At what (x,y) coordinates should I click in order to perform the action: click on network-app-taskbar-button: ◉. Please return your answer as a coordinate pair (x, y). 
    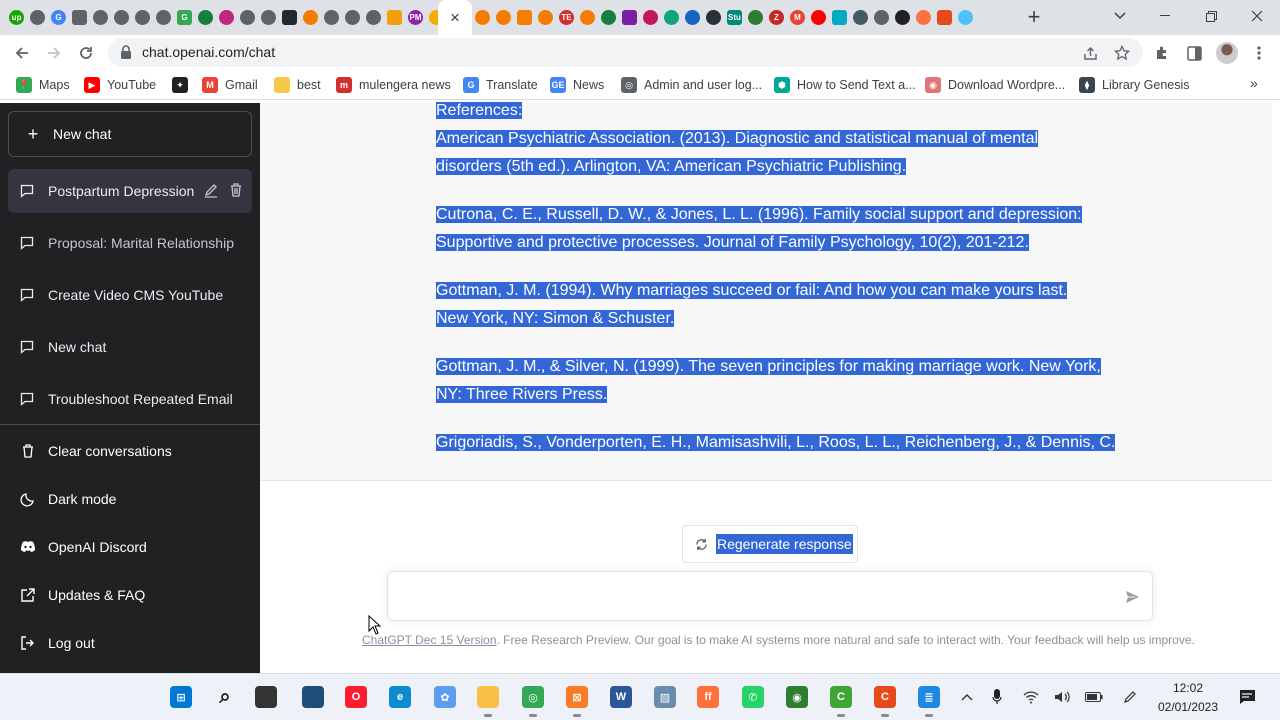
    Looking at the image, I should click on (797, 697).